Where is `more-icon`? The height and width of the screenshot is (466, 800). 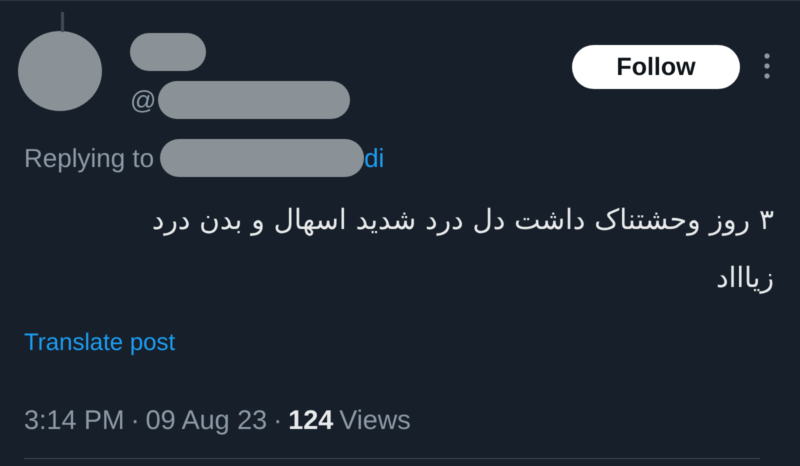
more-icon is located at coordinates (767, 66).